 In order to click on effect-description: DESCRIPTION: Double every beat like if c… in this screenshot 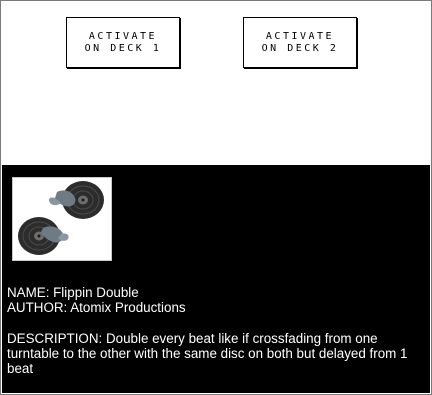, I will do `click(207, 353)`.